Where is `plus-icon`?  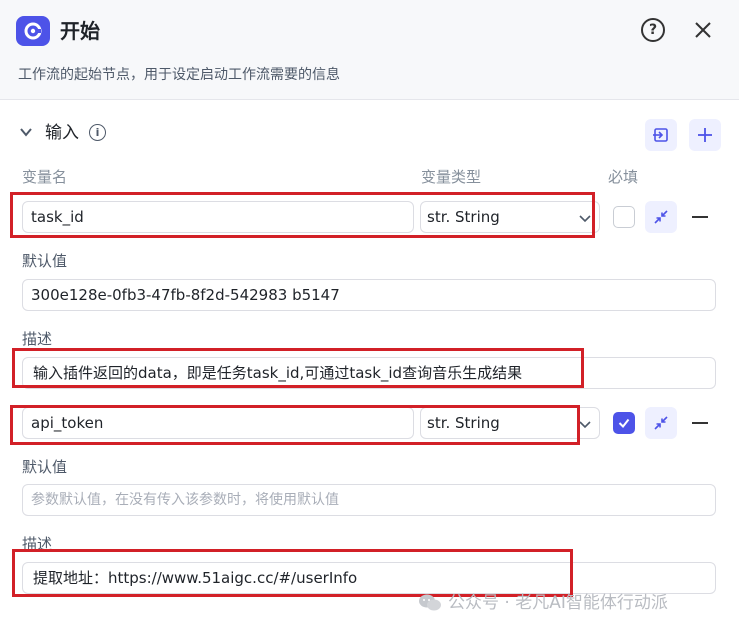 plus-icon is located at coordinates (705, 135).